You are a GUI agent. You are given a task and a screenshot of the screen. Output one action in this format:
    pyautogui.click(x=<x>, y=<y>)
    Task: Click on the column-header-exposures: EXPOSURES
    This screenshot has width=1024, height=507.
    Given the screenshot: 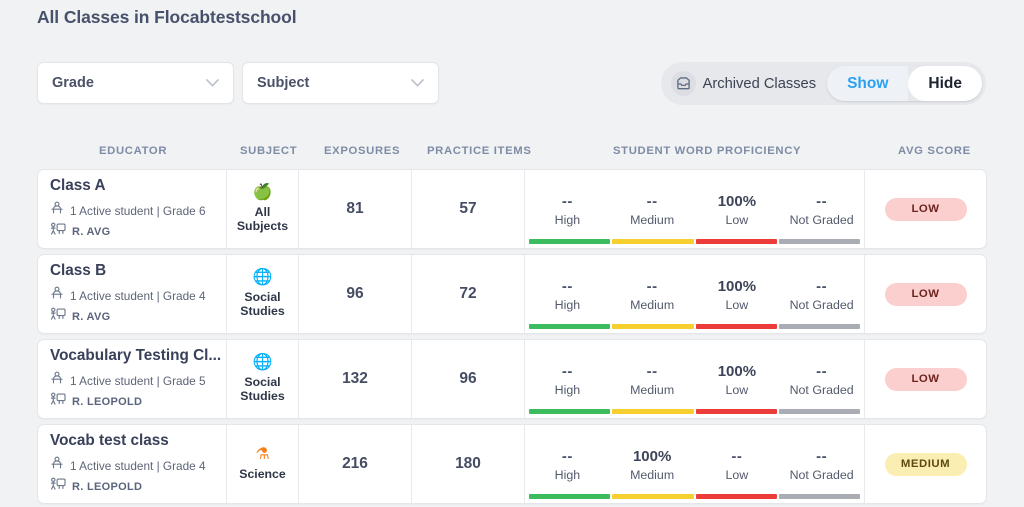 What is the action you would take?
    pyautogui.click(x=362, y=151)
    